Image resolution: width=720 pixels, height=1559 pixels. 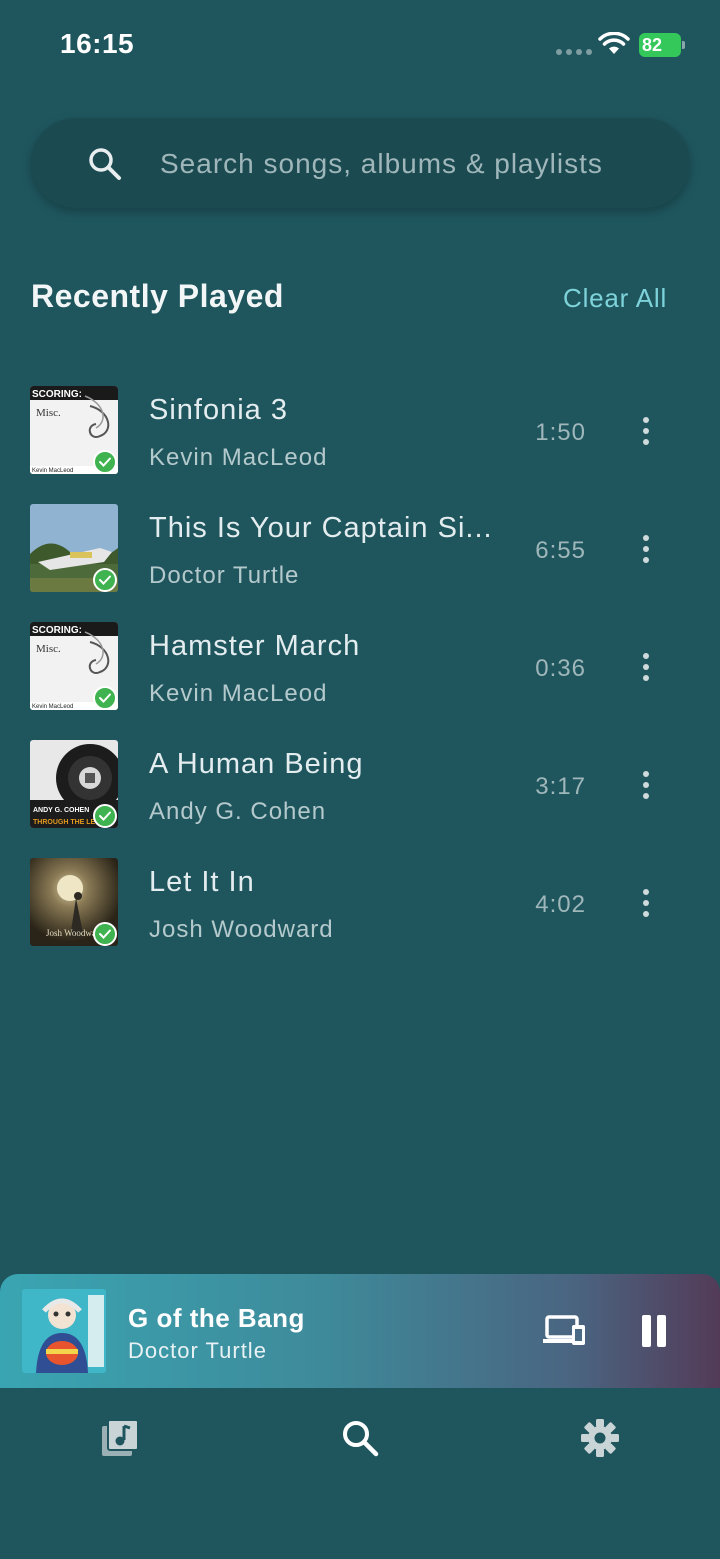 What do you see at coordinates (255, 646) in the screenshot?
I see `track-title: Hamster March` at bounding box center [255, 646].